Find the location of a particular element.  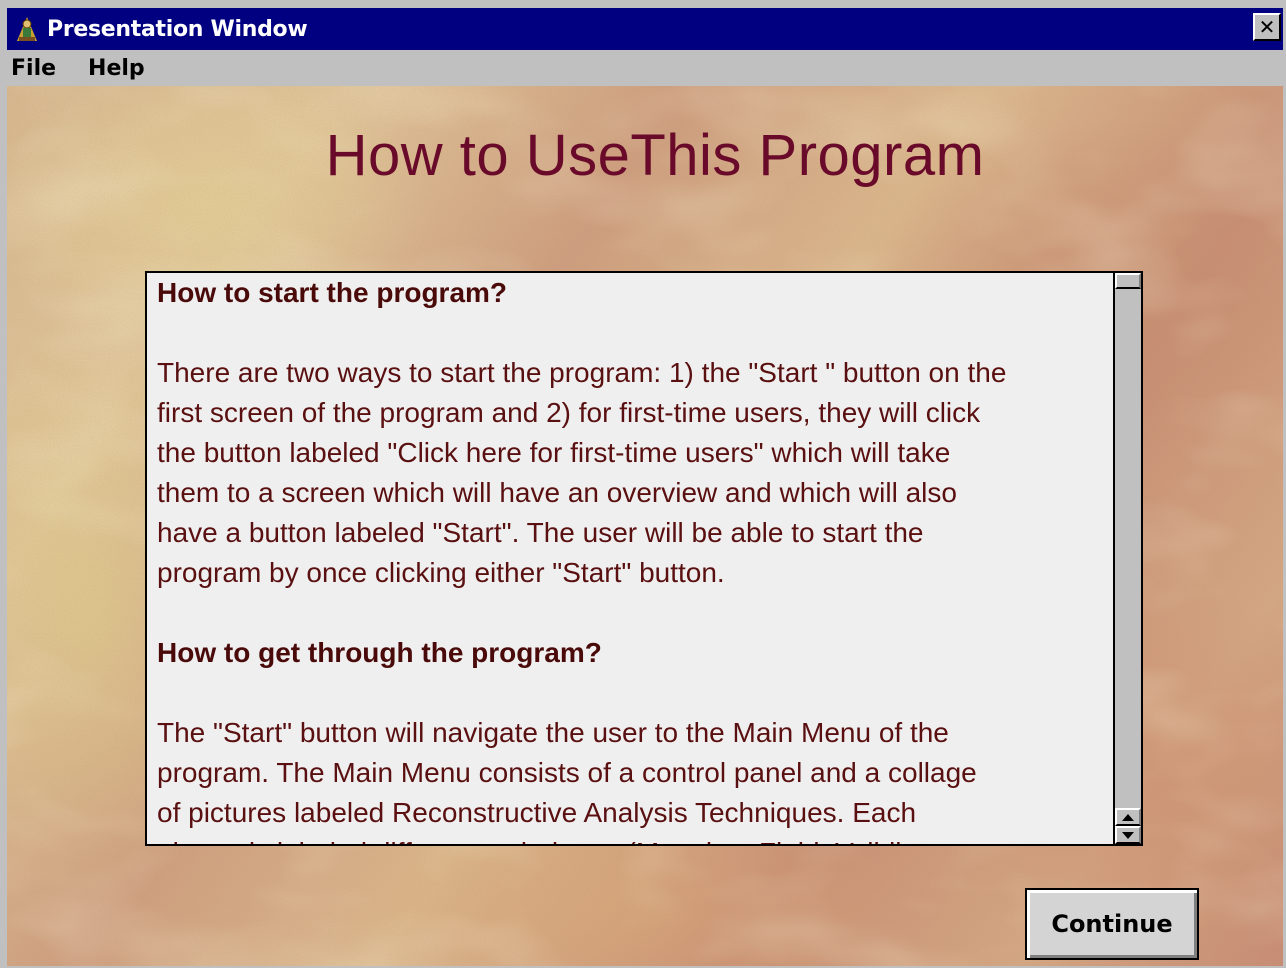

close-icon: ✕ is located at coordinates (1267, 27).